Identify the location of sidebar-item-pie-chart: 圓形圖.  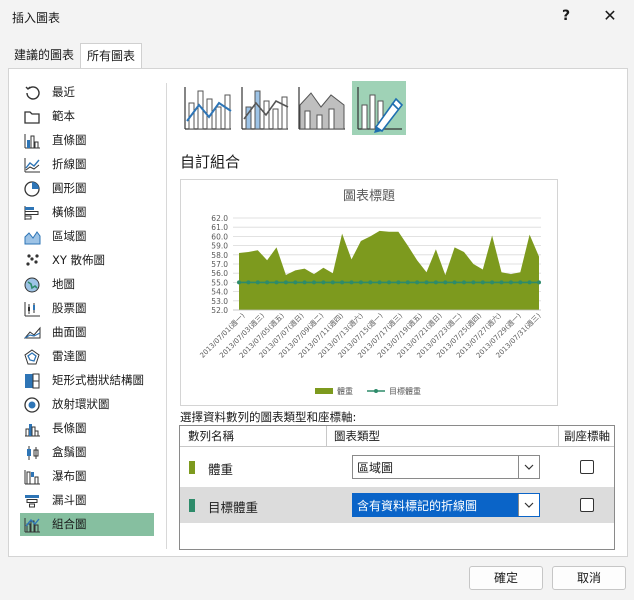
(87, 188).